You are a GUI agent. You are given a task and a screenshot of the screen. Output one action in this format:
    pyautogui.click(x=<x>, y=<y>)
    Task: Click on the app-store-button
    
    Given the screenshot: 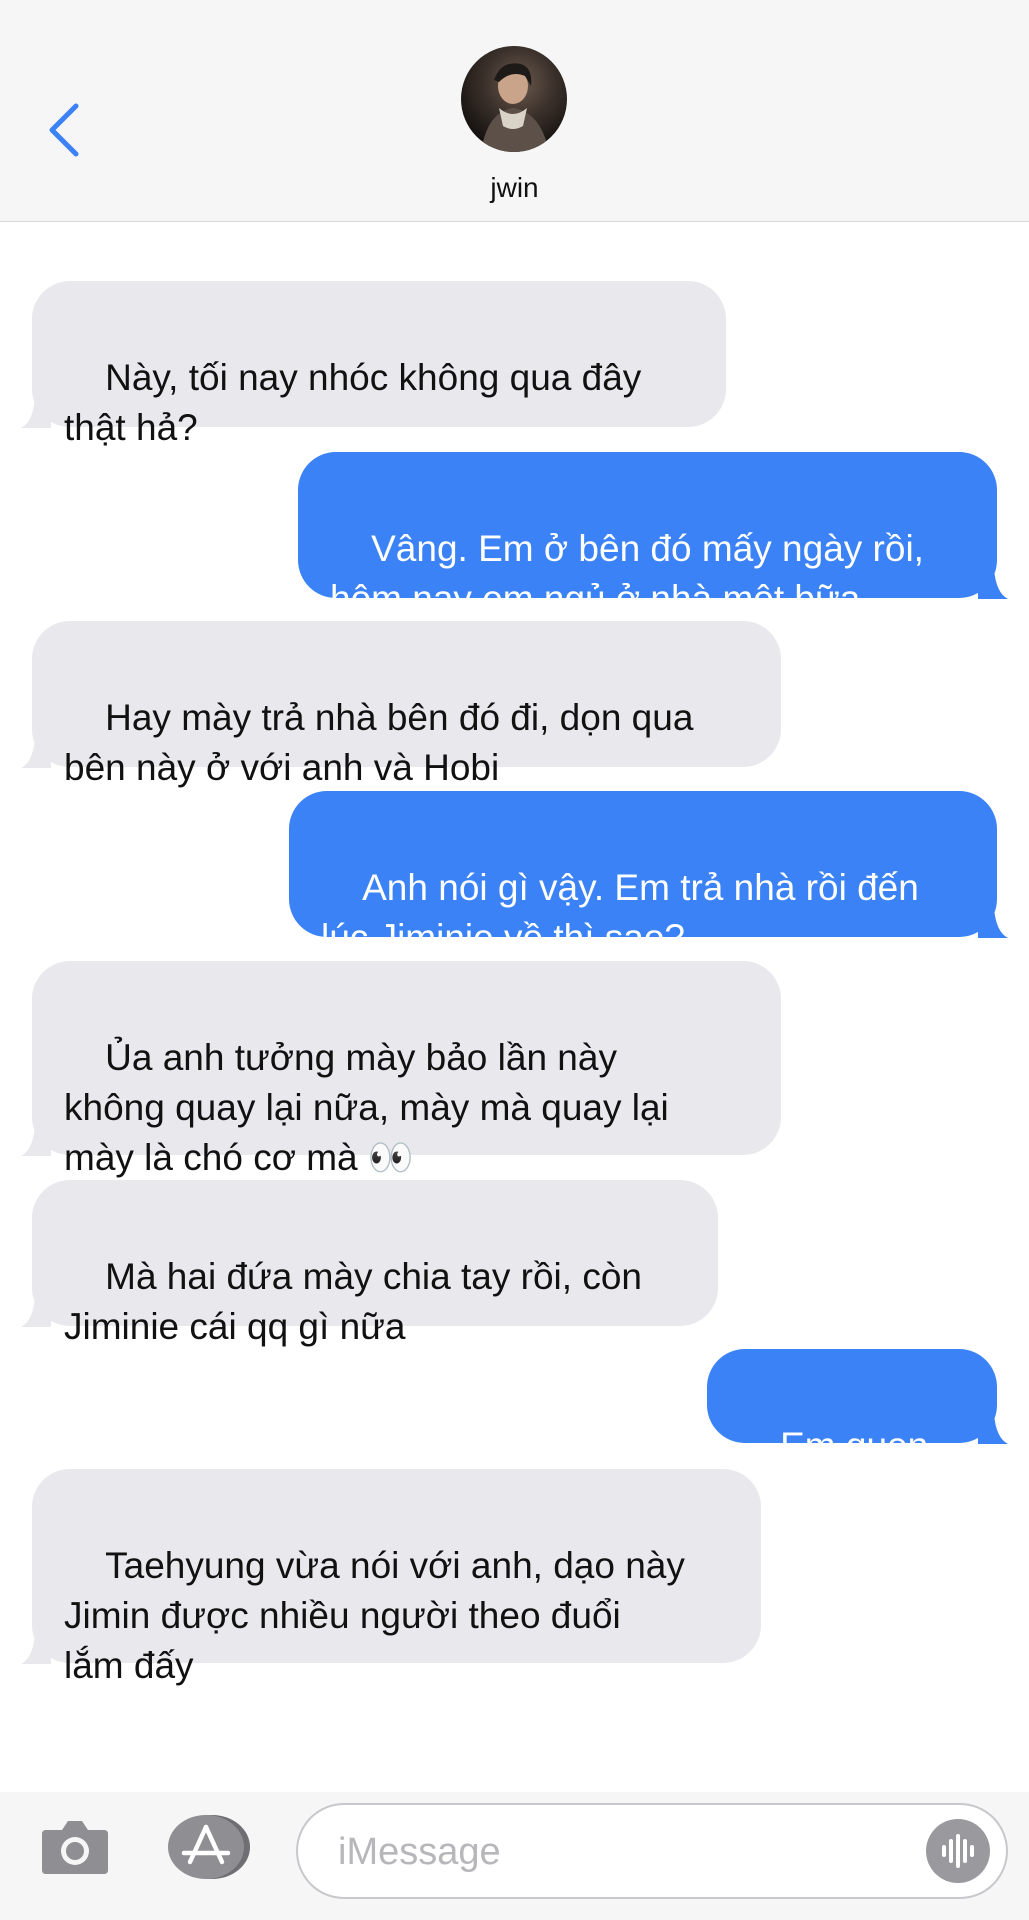 What is the action you would take?
    pyautogui.click(x=209, y=1847)
    